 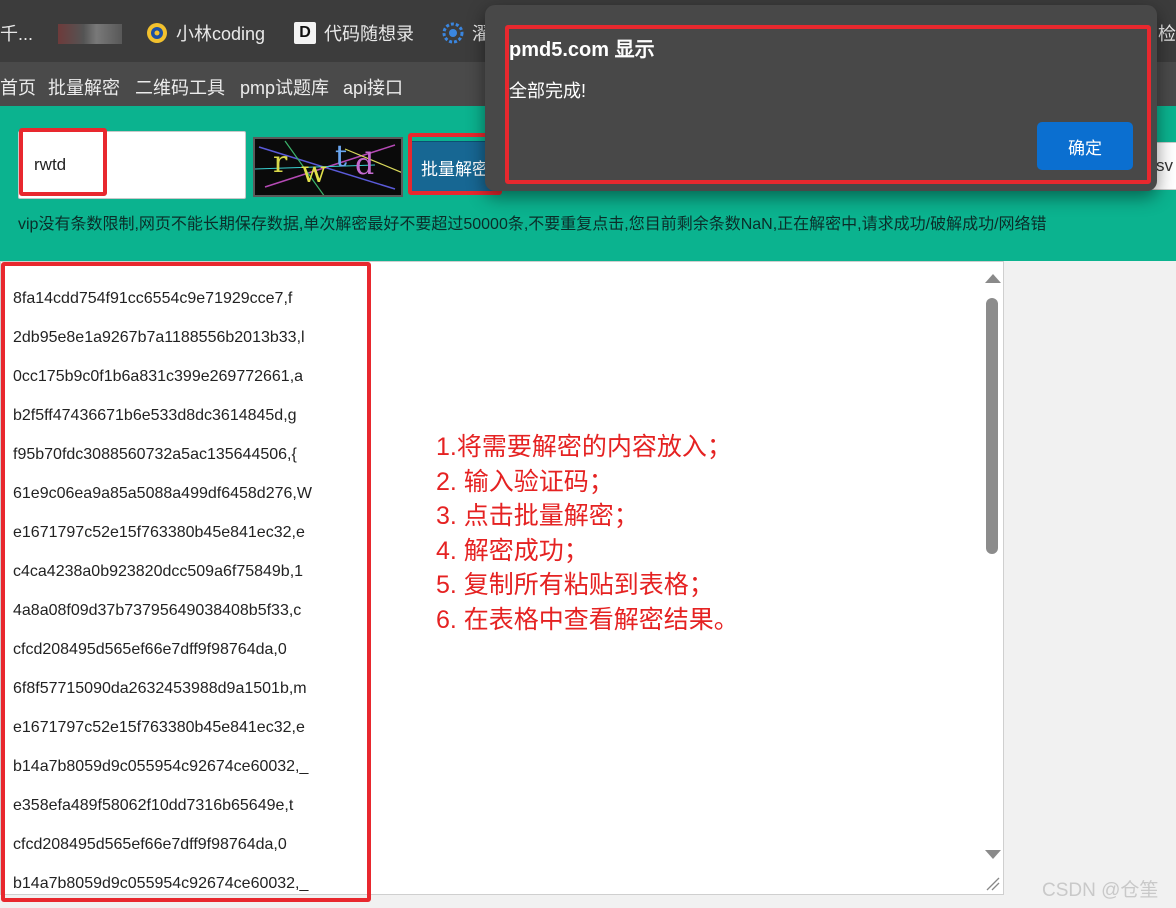 I want to click on captcha-letter: w, so click(x=314, y=172).